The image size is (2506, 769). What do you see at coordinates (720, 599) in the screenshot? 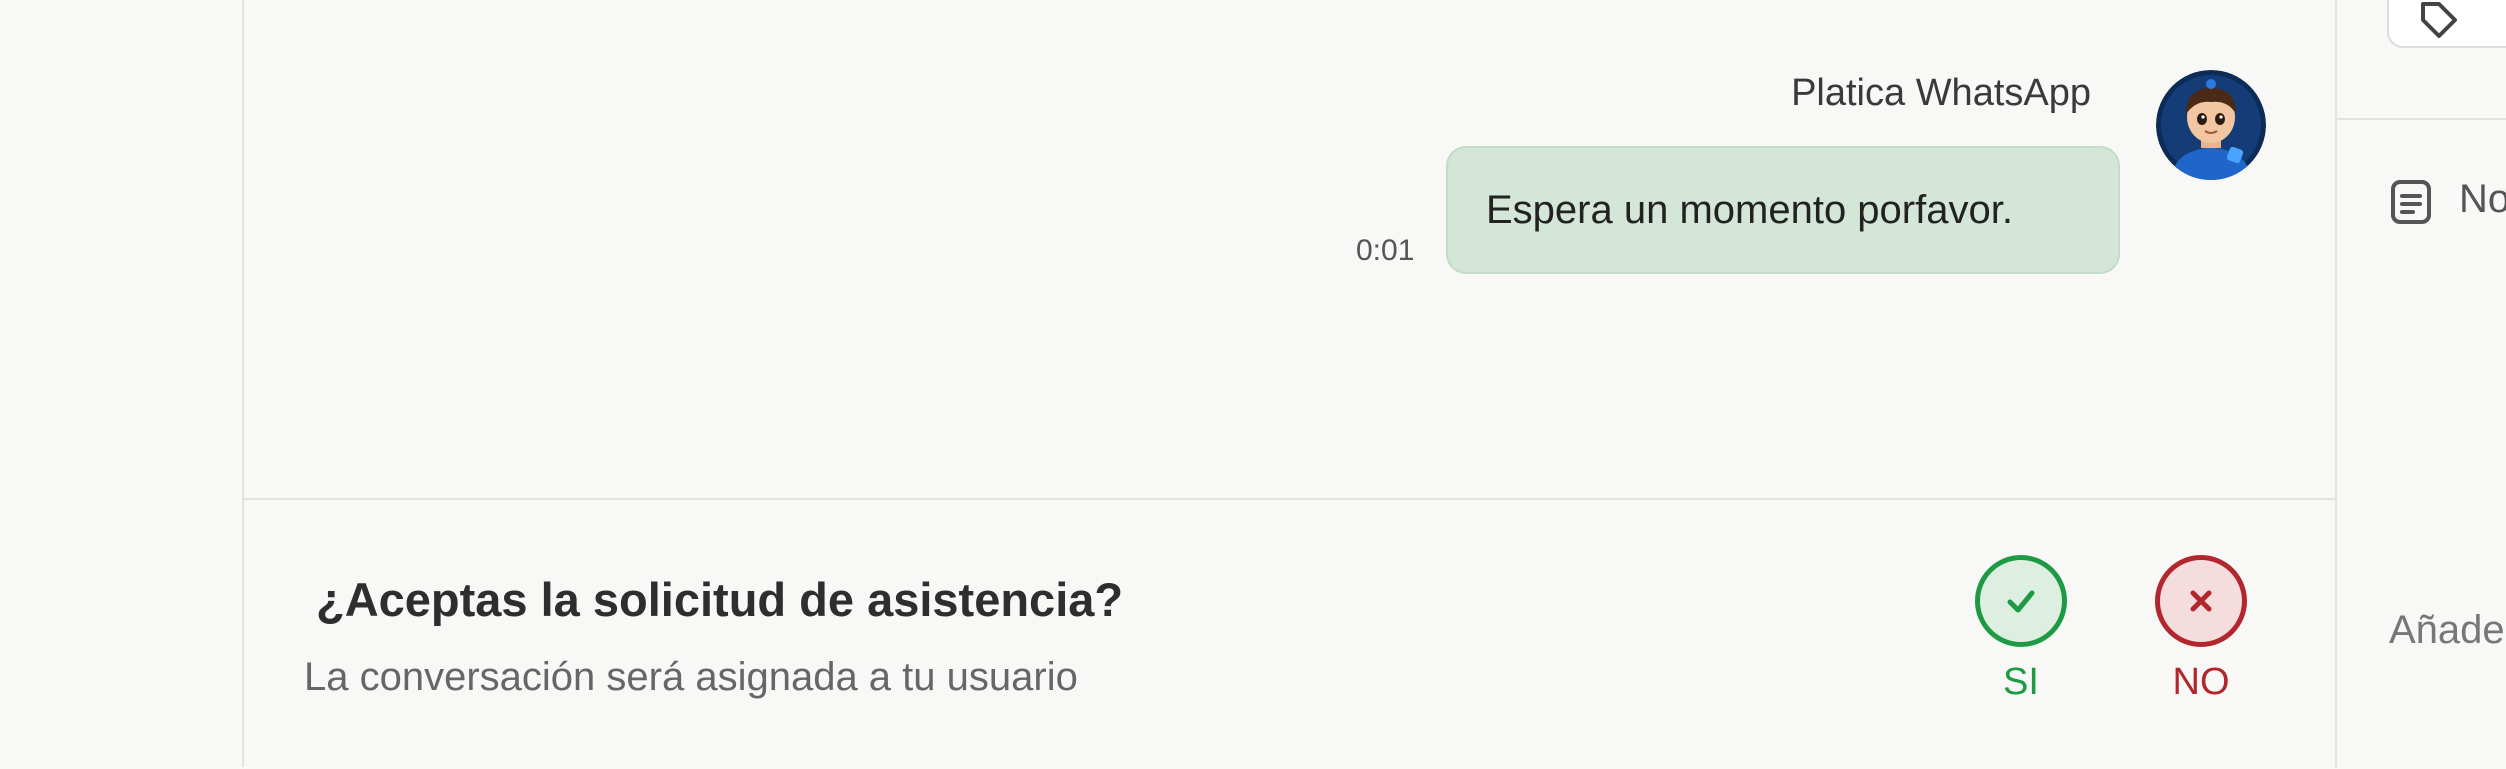
I see `assistance-question: ¿Aceptas la solicitud de asistencia?` at bounding box center [720, 599].